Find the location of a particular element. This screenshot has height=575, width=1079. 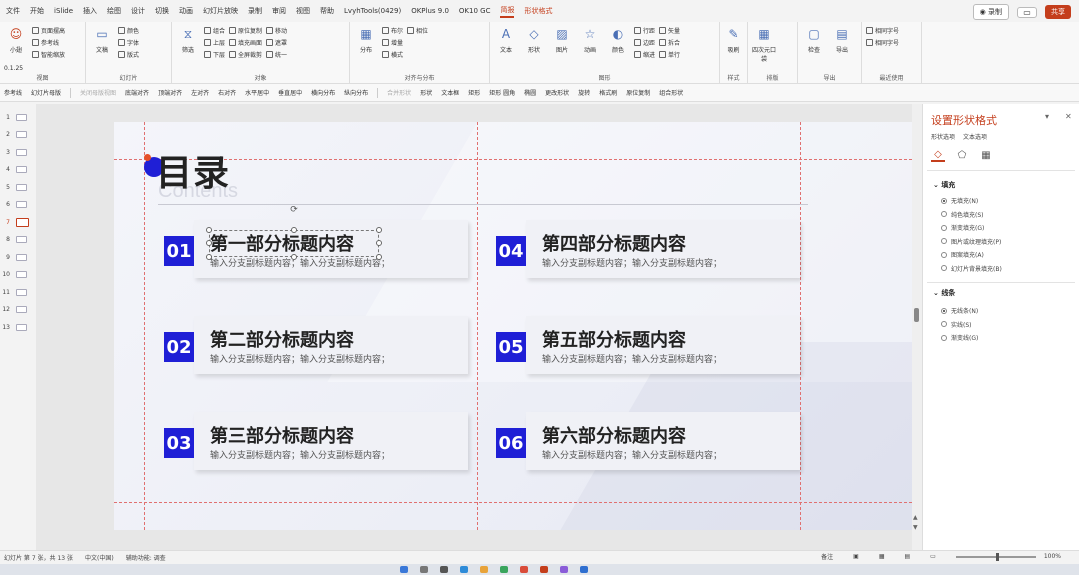

toc-number-badge: 01 is located at coordinates (179, 251).